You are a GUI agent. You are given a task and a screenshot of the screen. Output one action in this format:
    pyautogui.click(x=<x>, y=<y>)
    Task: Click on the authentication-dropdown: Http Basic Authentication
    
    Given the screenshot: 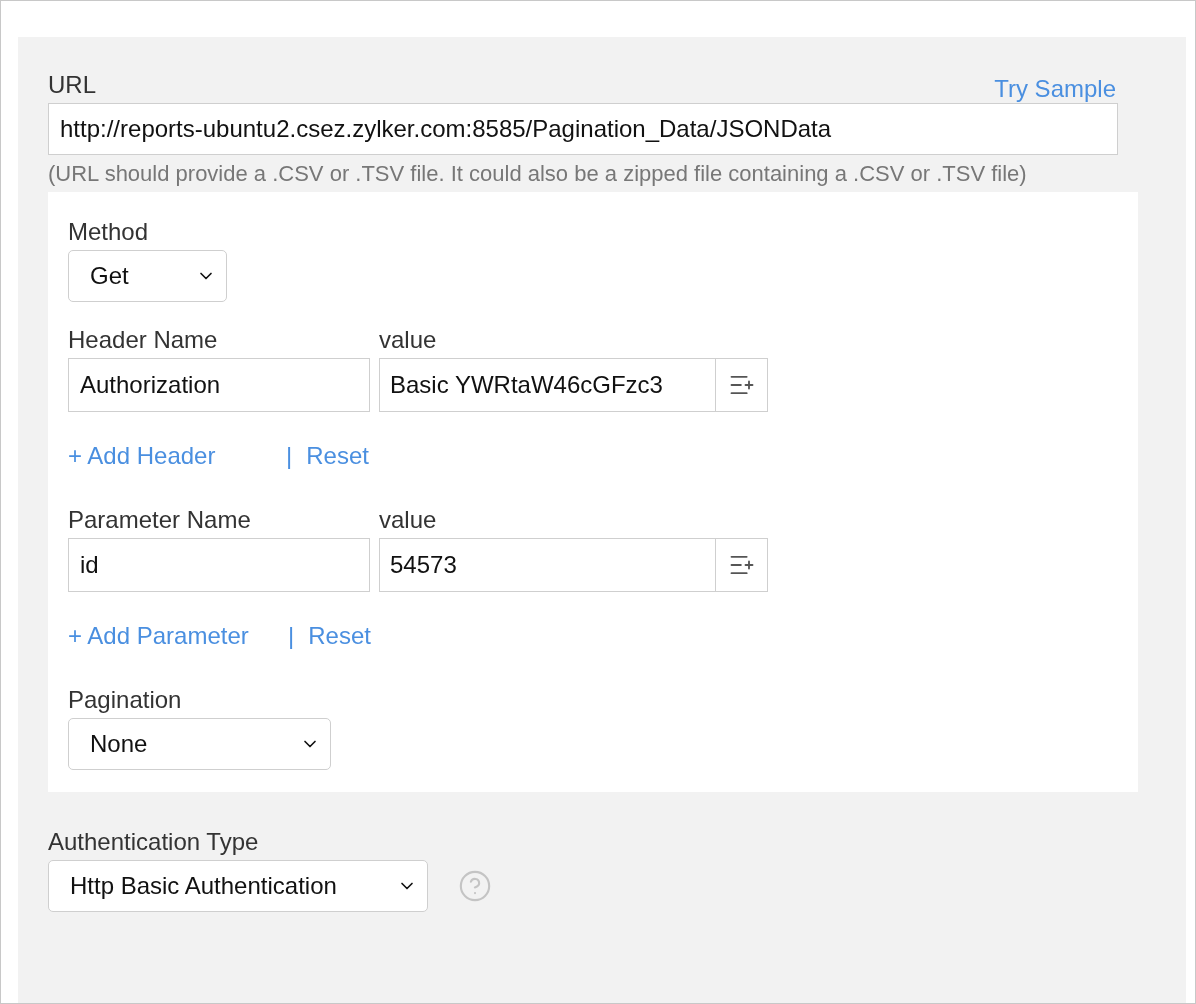 What is the action you would take?
    pyautogui.click(x=238, y=886)
    